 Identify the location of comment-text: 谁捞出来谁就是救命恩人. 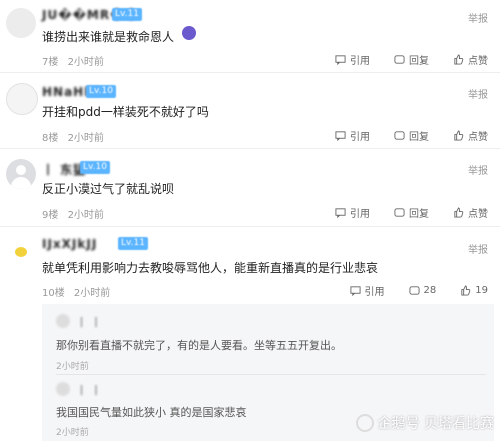
(108, 37).